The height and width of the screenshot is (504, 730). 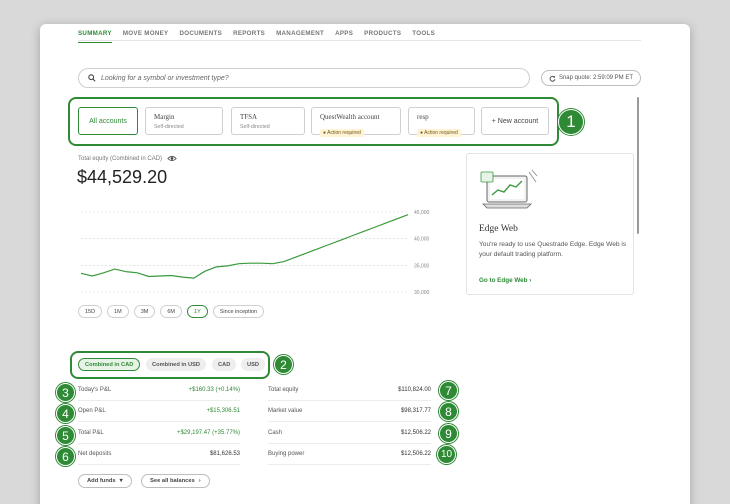 What do you see at coordinates (65, 435) in the screenshot?
I see `callout-5: 5` at bounding box center [65, 435].